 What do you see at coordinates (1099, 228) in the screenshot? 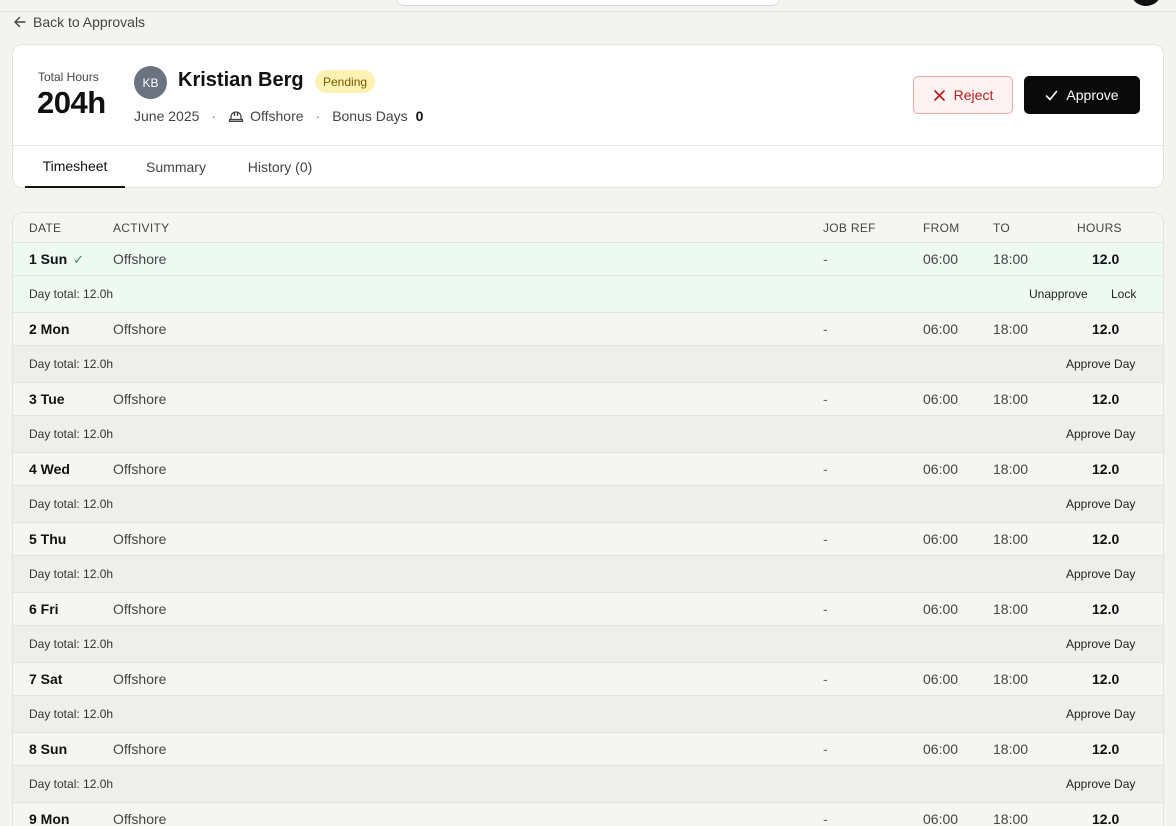
I see `col-hours: HOURS` at bounding box center [1099, 228].